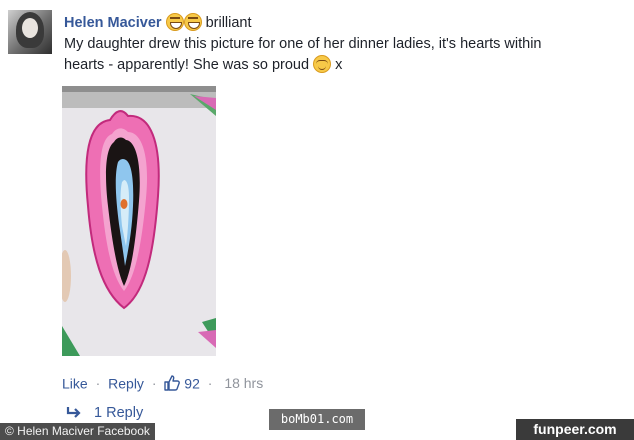 The image size is (634, 440). Describe the element at coordinates (126, 383) in the screenshot. I see `reply-link: Reply` at that location.